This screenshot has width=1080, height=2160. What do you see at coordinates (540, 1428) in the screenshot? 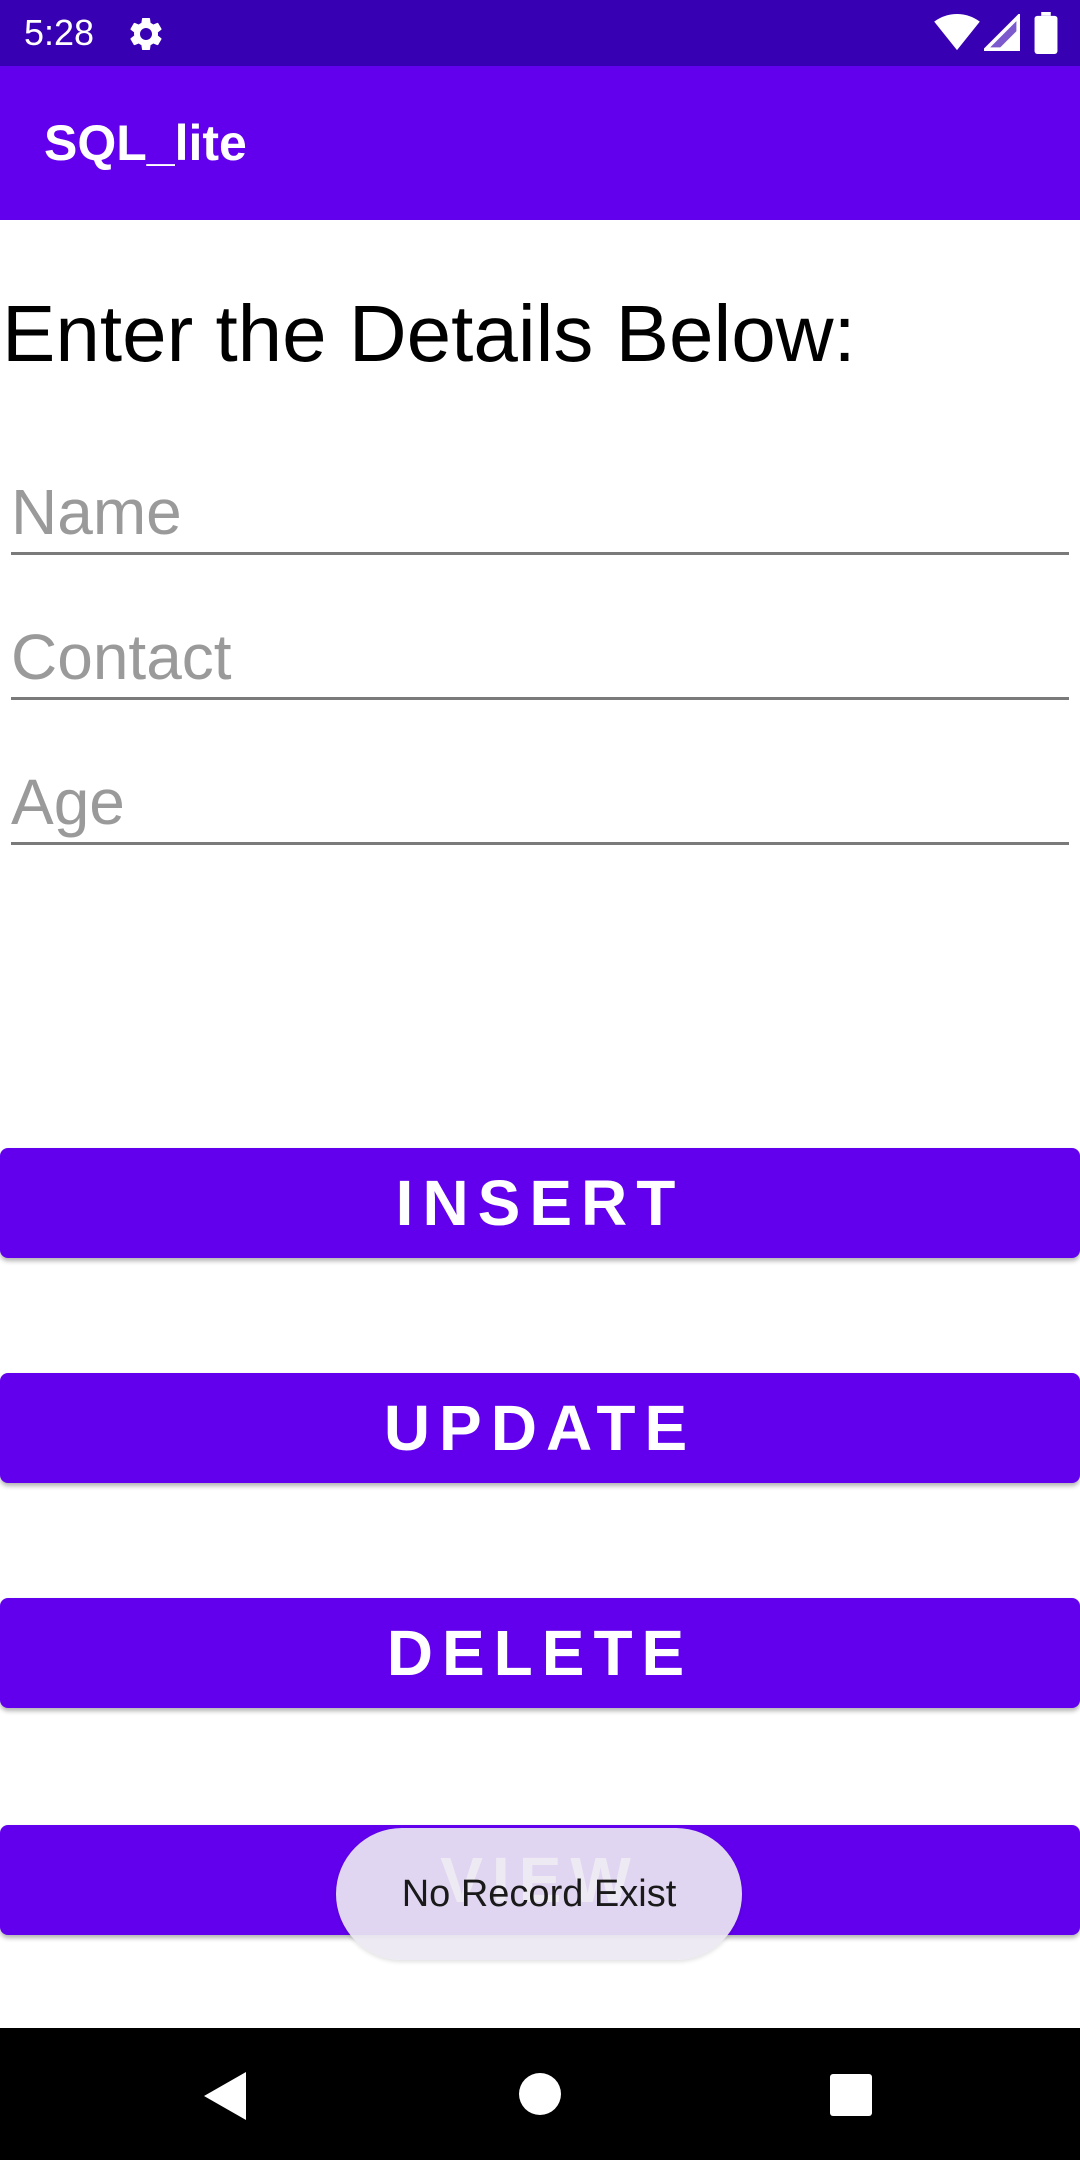
I see `update-button: UPDATE` at bounding box center [540, 1428].